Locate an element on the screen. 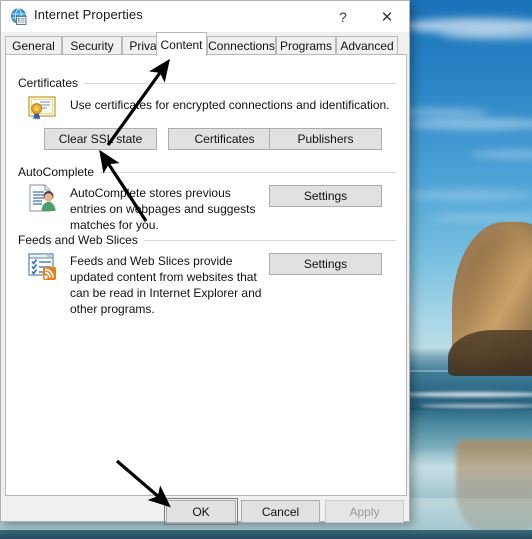 This screenshot has height=539, width=532. feeds-icon is located at coordinates (42, 266).